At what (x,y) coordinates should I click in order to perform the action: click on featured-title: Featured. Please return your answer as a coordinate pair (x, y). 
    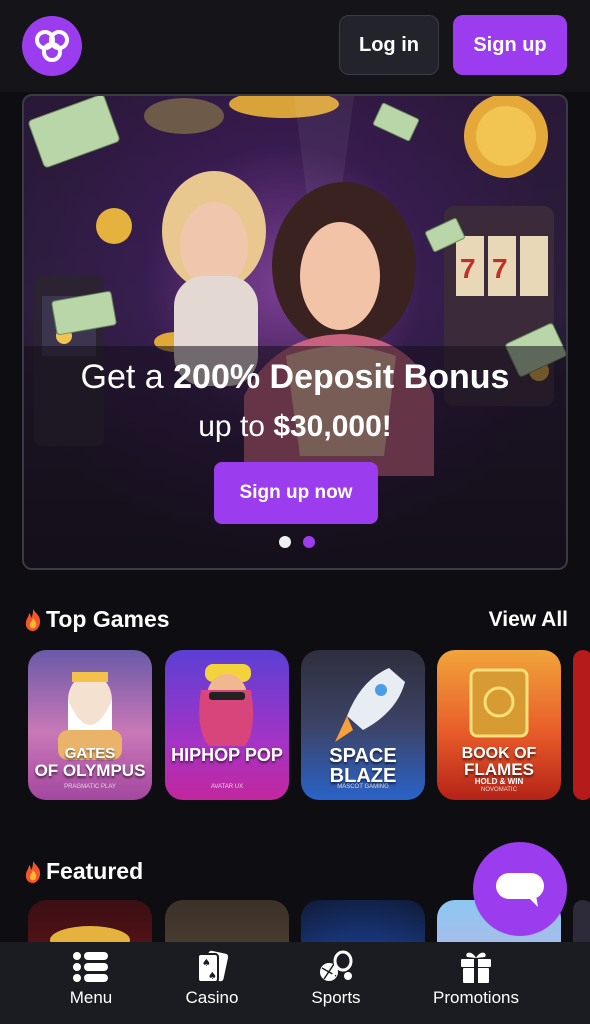
    Looking at the image, I should click on (82, 871).